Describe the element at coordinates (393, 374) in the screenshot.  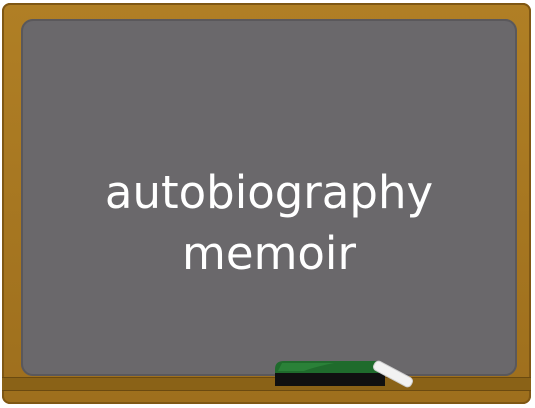
I see `chalk-icon` at that location.